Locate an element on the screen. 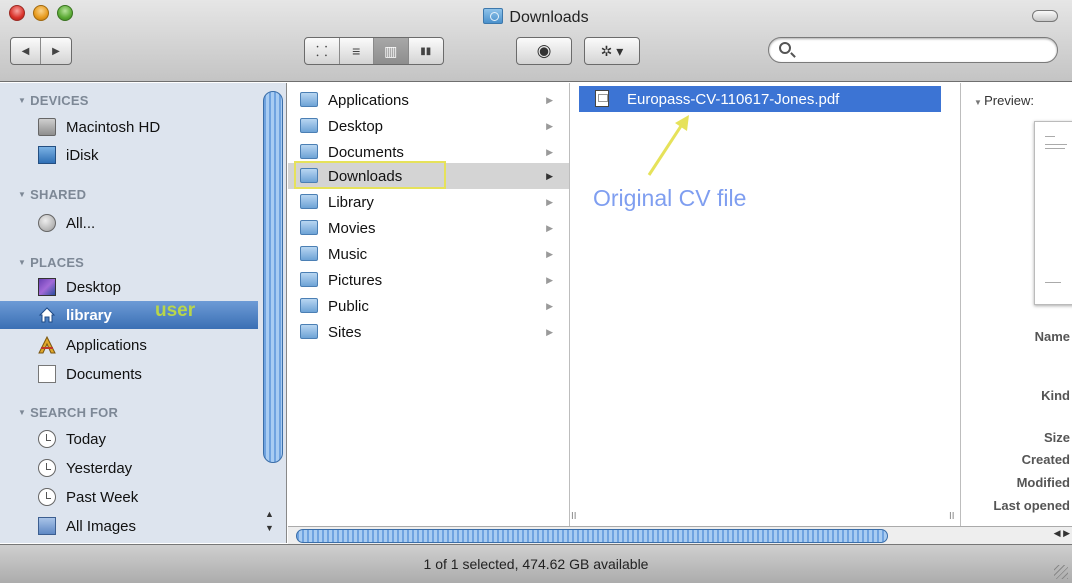 This screenshot has width=1072, height=583. column-view-button: ▥ is located at coordinates (391, 51).